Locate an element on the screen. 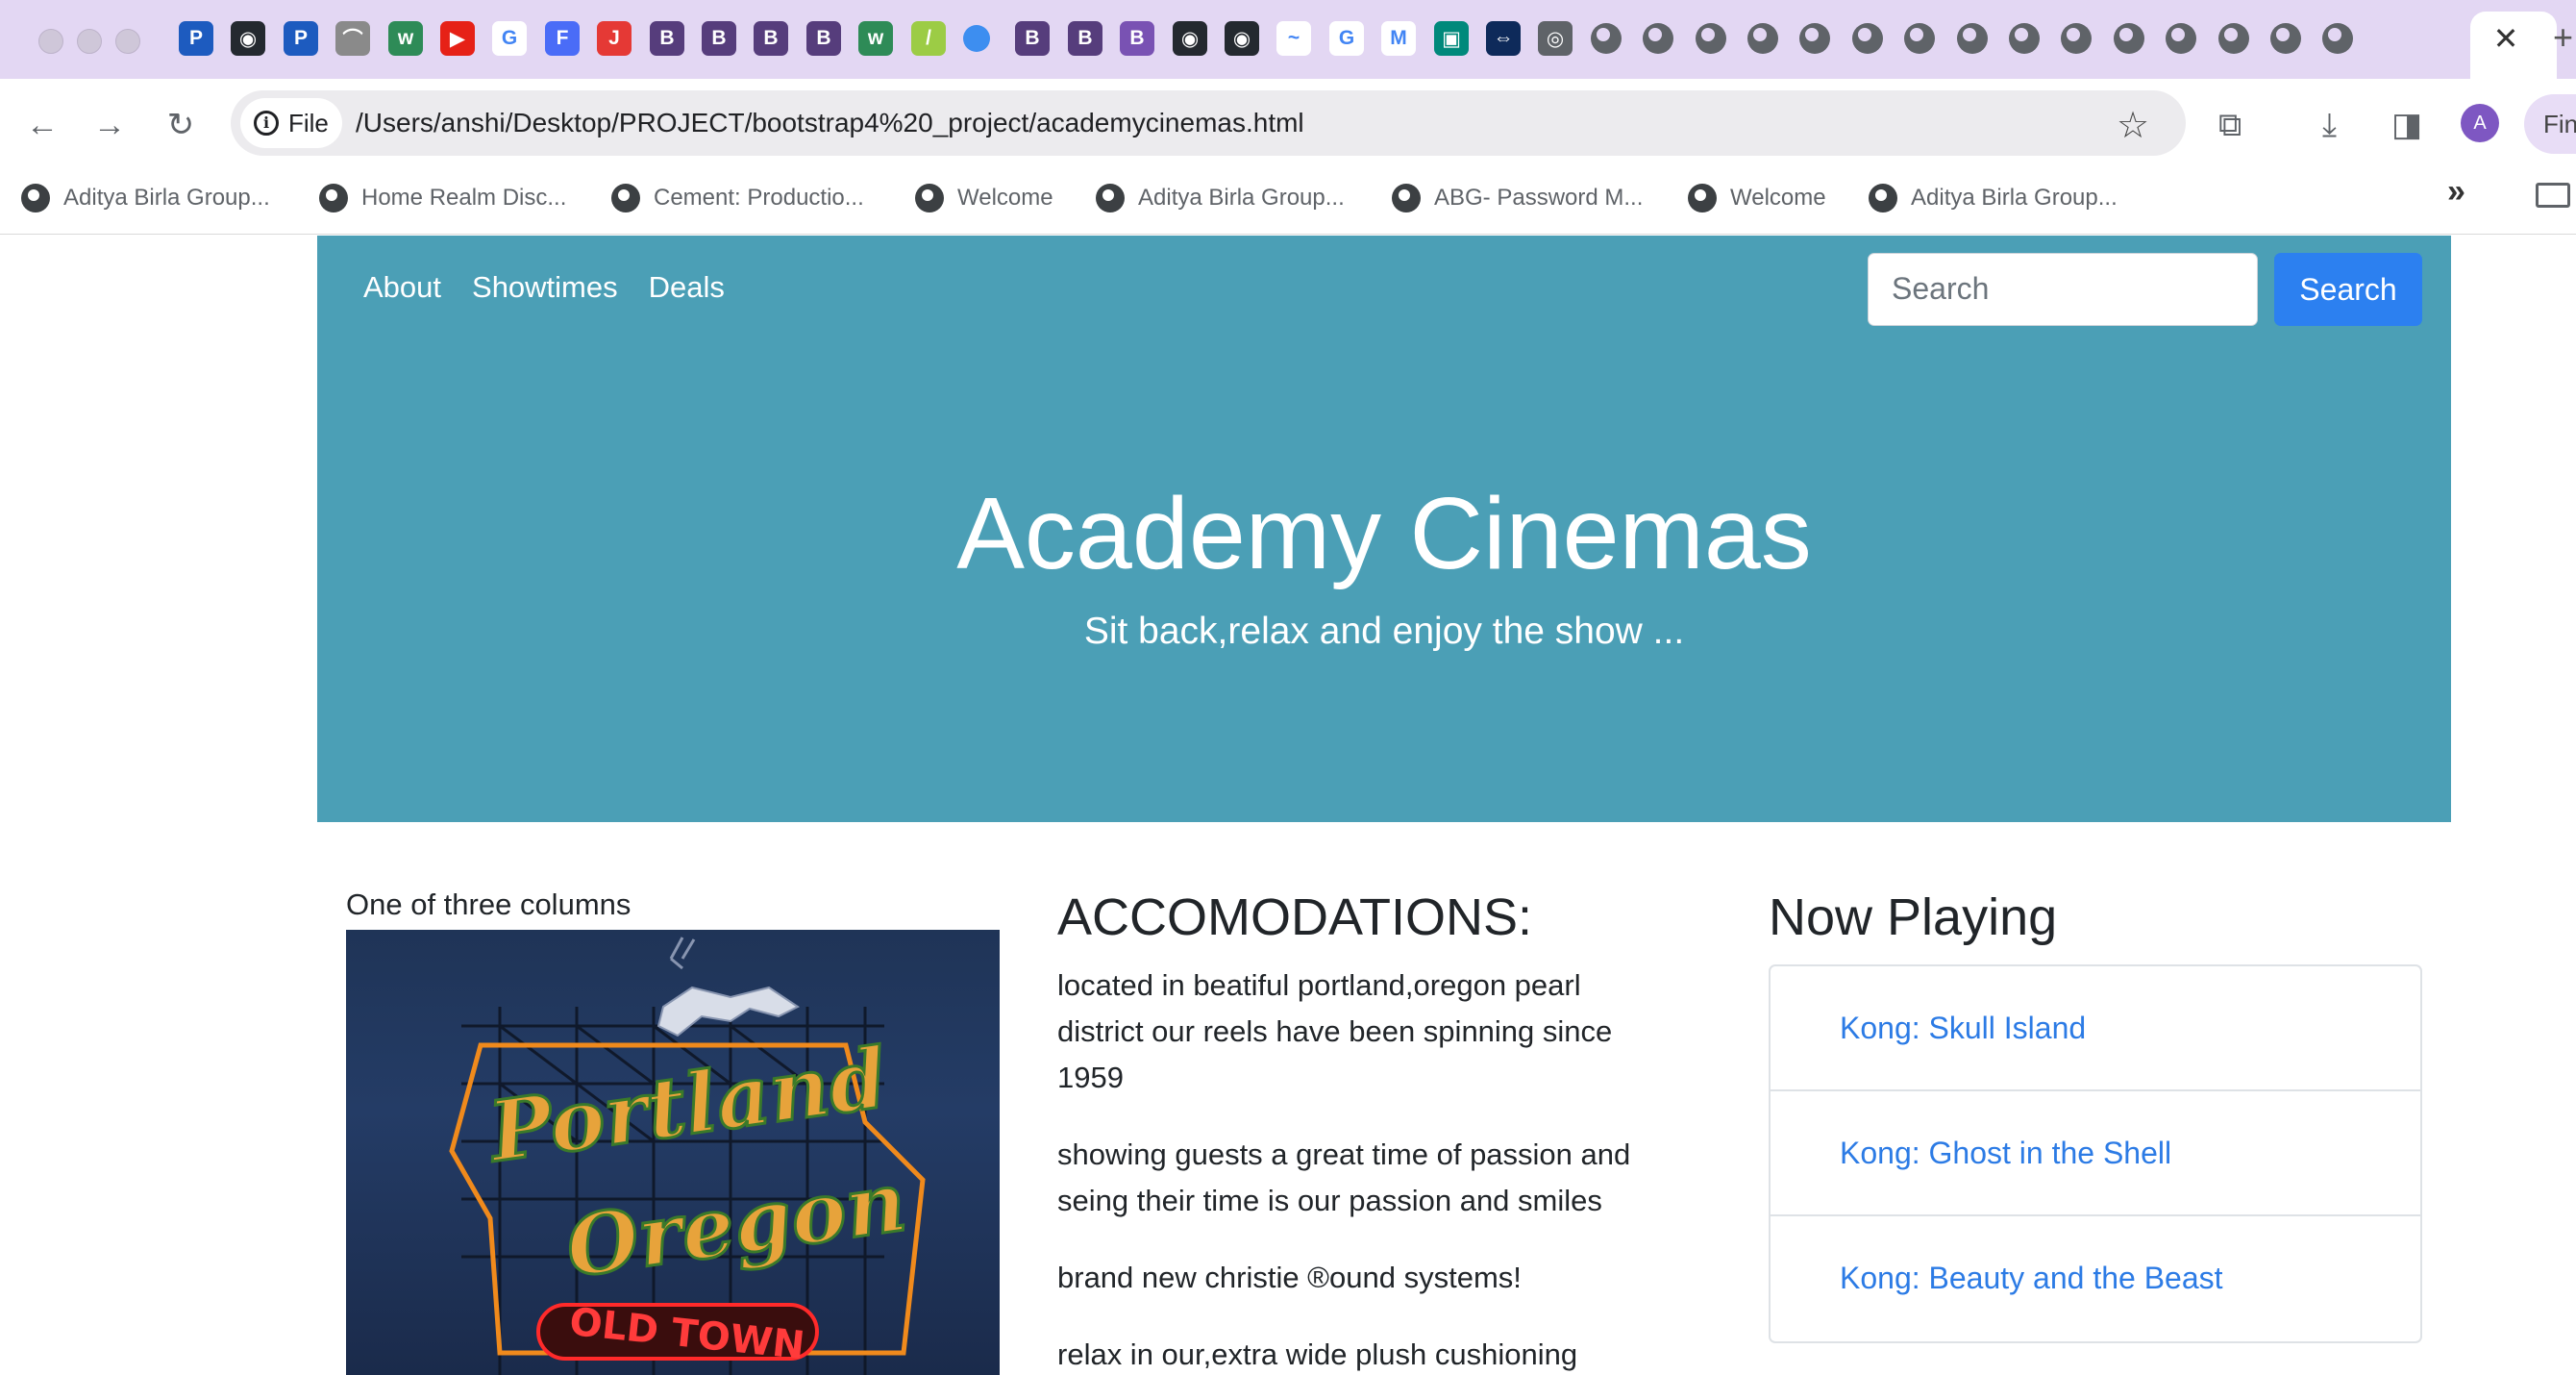 Image resolution: width=2576 pixels, height=1375 pixels. more-bookmarks-icon: » is located at coordinates (2456, 192).